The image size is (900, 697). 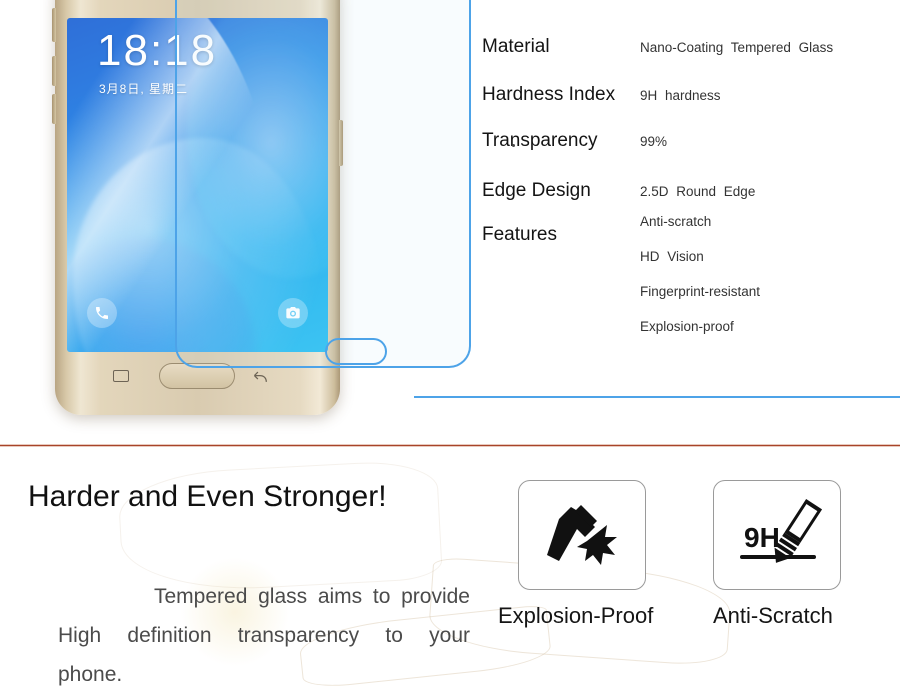 What do you see at coordinates (356, 351) in the screenshot?
I see `screen-protector-home-cutout` at bounding box center [356, 351].